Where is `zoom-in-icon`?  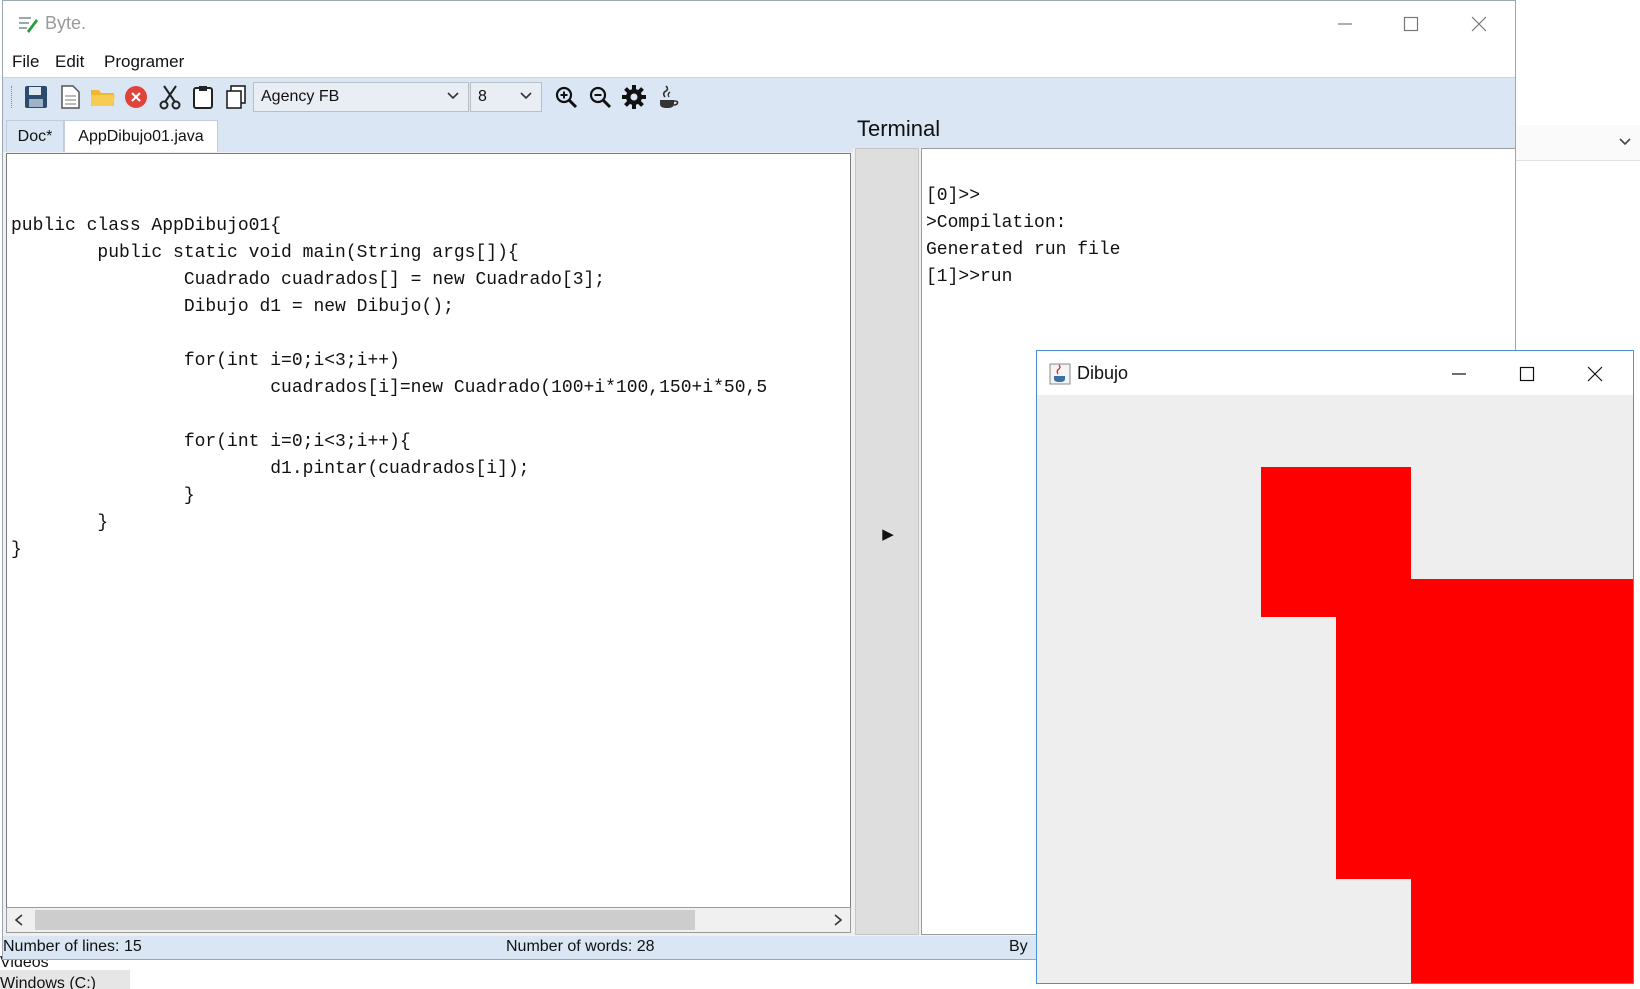
zoom-in-icon is located at coordinates (566, 97).